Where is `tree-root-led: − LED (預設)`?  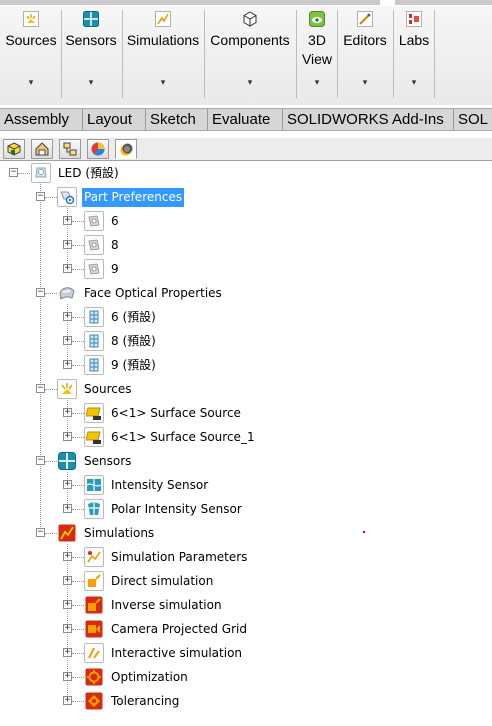 tree-root-led: − LED (預設) is located at coordinates (150, 173).